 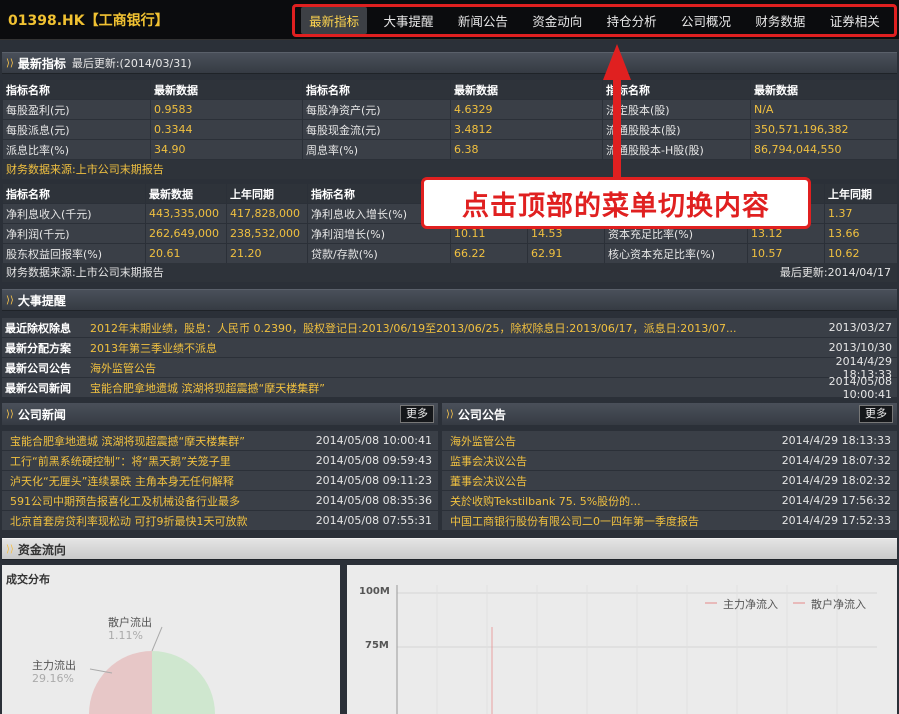 I want to click on top-menu: 最新指标 大事提醒 新闻公告 资金动向 持仓分析 公司概况 财务数据 证券相关, so click(x=594, y=20).